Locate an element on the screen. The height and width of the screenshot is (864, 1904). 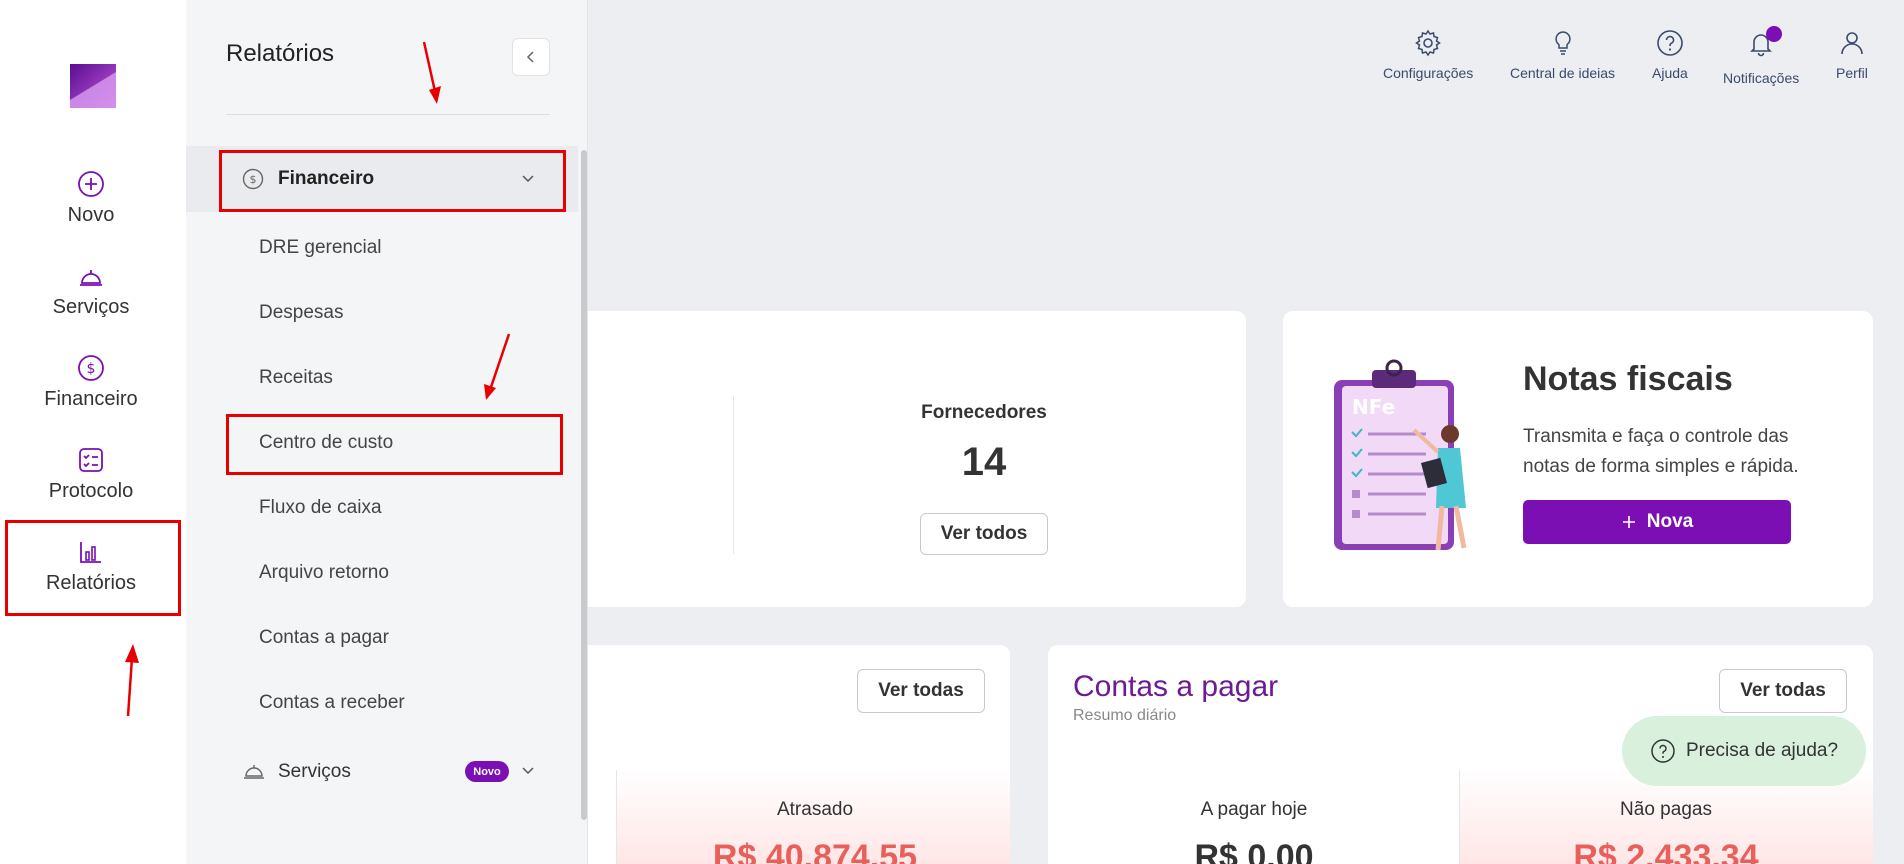
nfe-clipboard-illustration: NFe is located at coordinates (1400, 455).